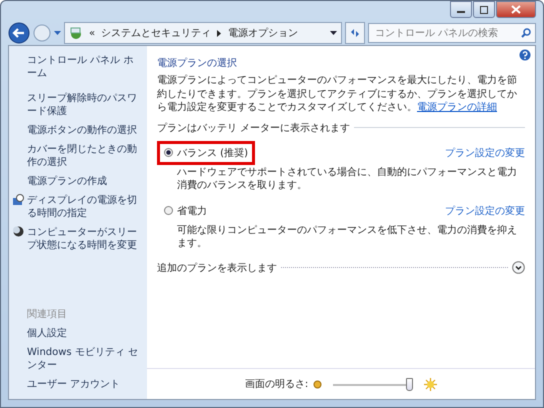 The image size is (544, 408). I want to click on dim-sun-icon, so click(317, 384).